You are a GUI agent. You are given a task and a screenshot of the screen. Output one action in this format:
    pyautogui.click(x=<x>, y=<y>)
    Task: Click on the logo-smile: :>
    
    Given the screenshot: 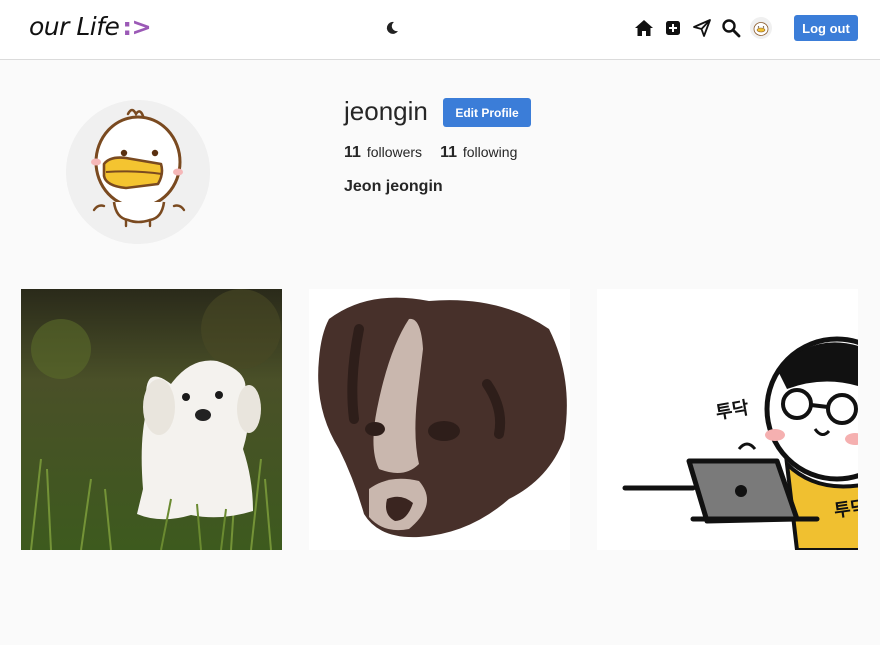 What is the action you would take?
    pyautogui.click(x=137, y=27)
    